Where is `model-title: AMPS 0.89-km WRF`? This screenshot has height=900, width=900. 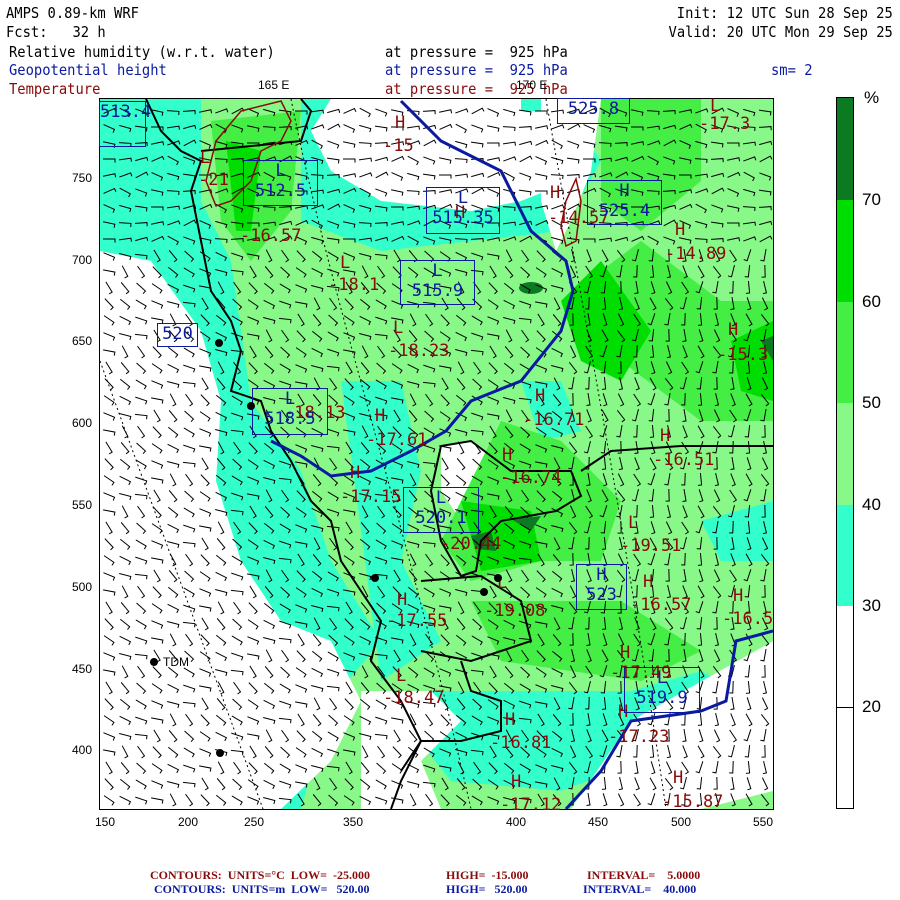 model-title: AMPS 0.89-km WRF is located at coordinates (72, 13).